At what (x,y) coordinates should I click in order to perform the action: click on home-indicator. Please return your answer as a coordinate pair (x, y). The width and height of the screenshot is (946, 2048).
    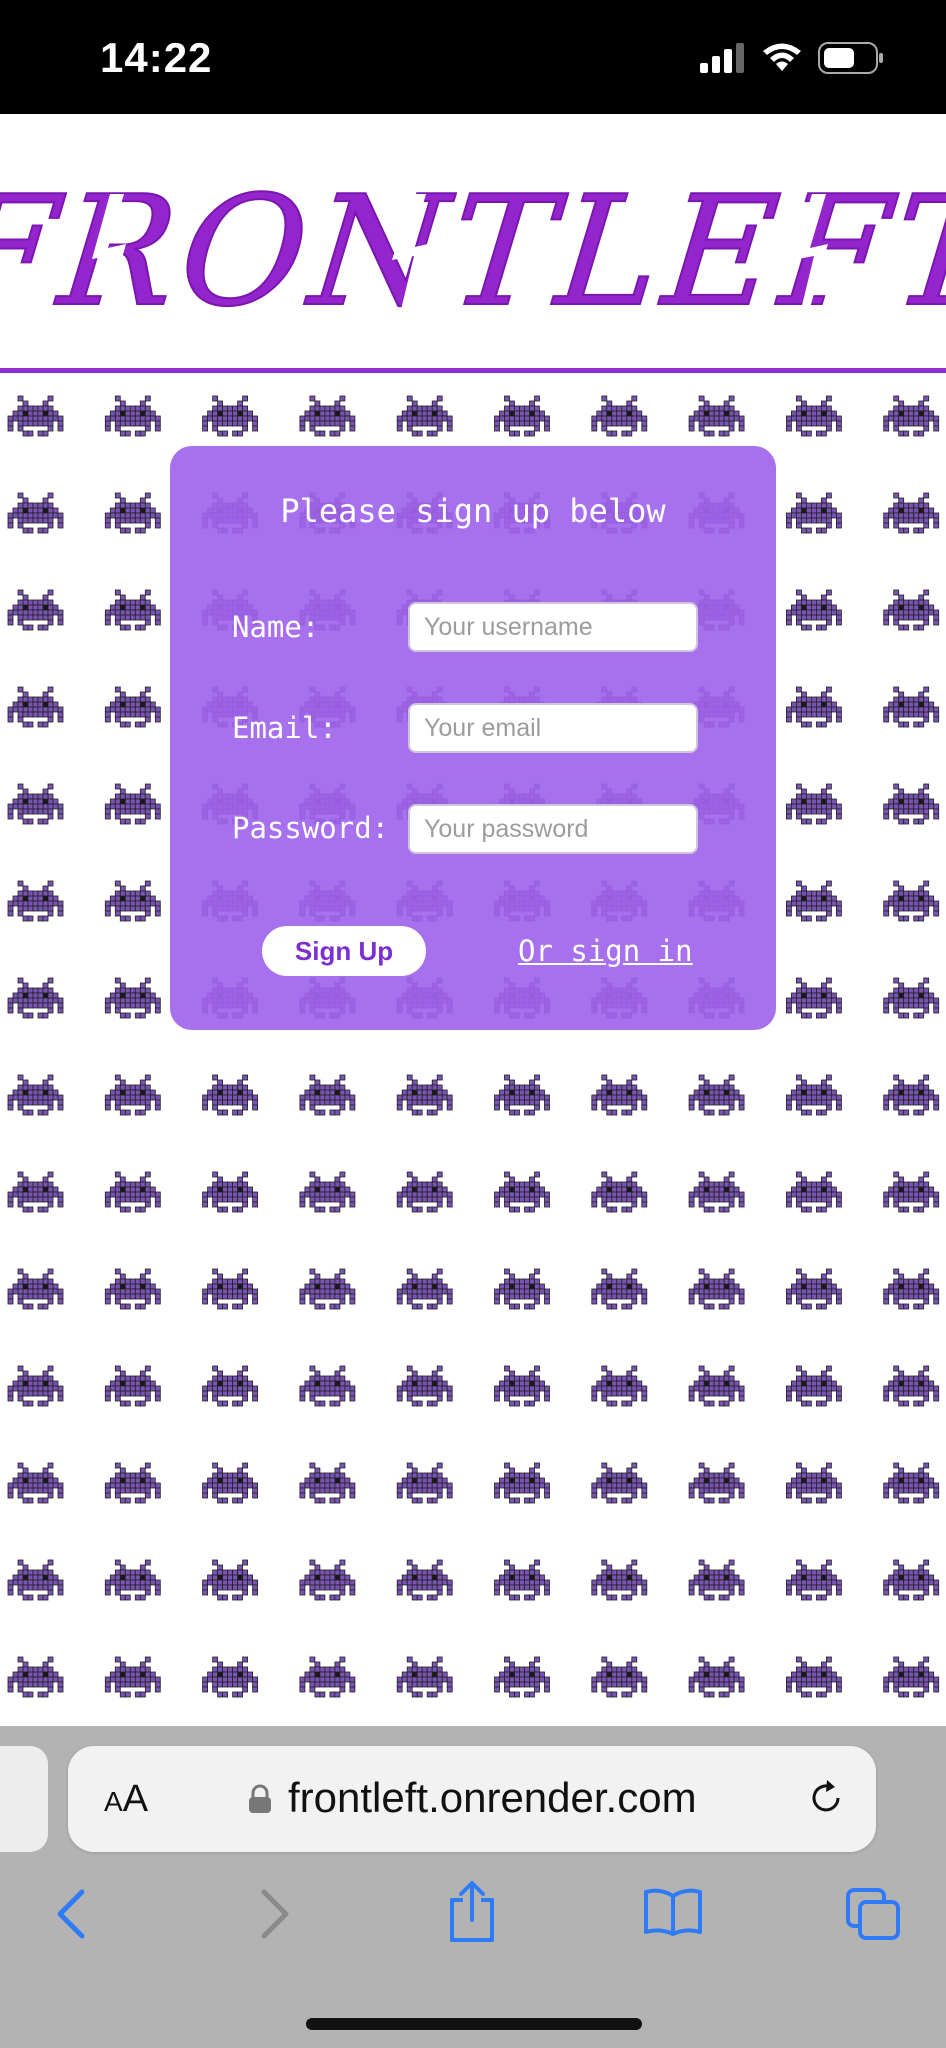
    Looking at the image, I should click on (474, 2024).